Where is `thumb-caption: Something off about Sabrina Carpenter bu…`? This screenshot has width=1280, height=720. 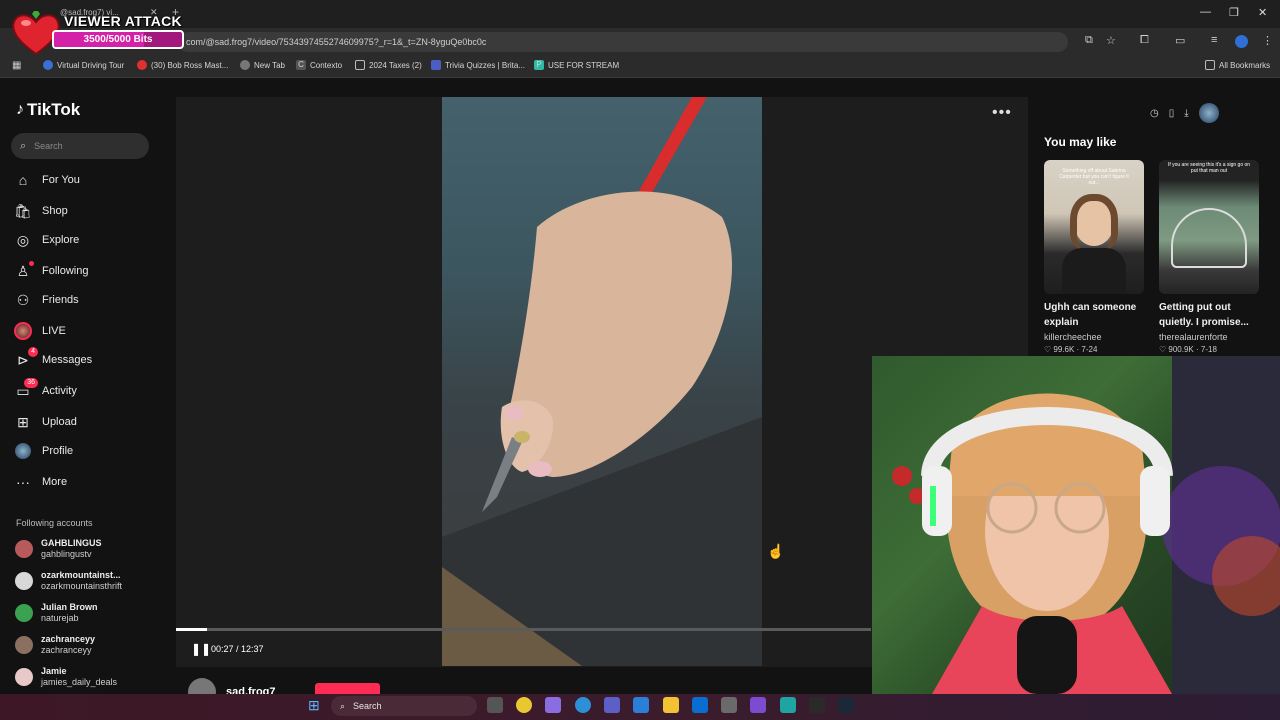 thumb-caption: Something off about Sabrina Carpenter bu… is located at coordinates (1094, 177).